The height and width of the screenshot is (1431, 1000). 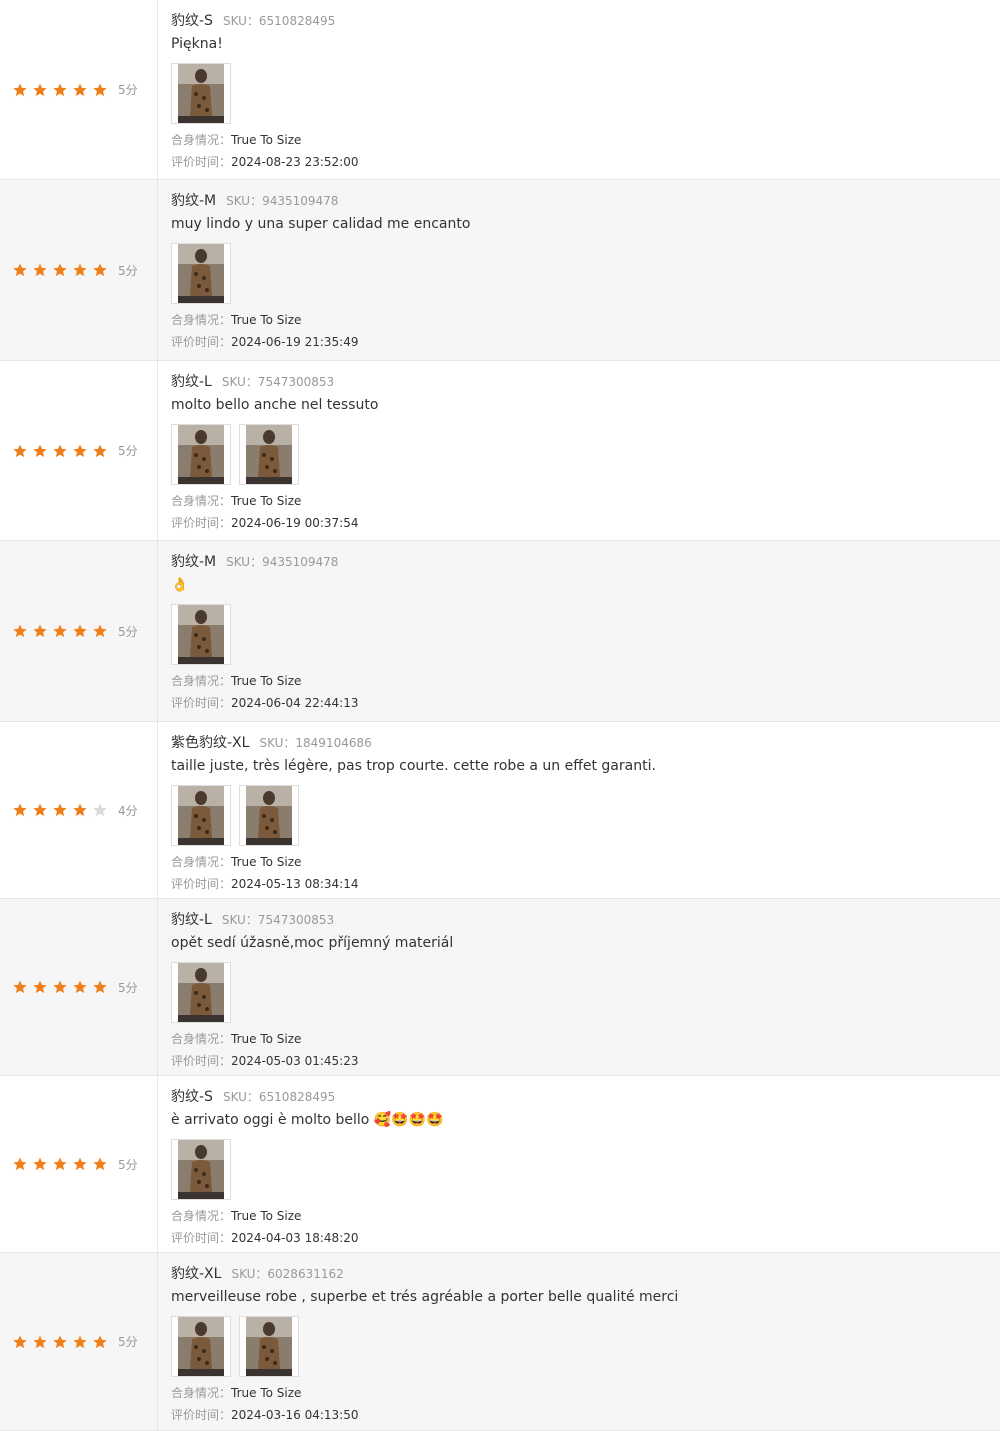 What do you see at coordinates (264, 1414) in the screenshot?
I see `review-time: 评价时间：2024-03-16 04:13:50` at bounding box center [264, 1414].